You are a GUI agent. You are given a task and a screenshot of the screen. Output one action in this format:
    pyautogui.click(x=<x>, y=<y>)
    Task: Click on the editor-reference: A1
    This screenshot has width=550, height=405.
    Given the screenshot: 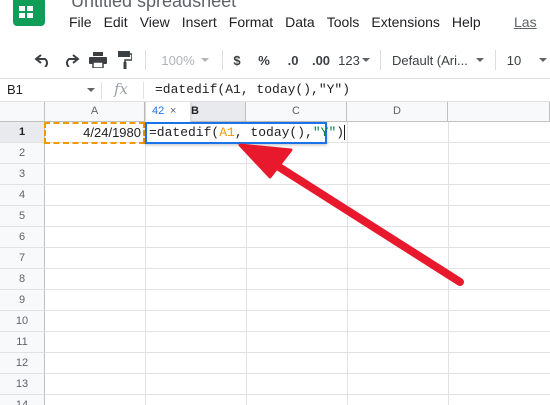 What is the action you would take?
    pyautogui.click(x=227, y=132)
    